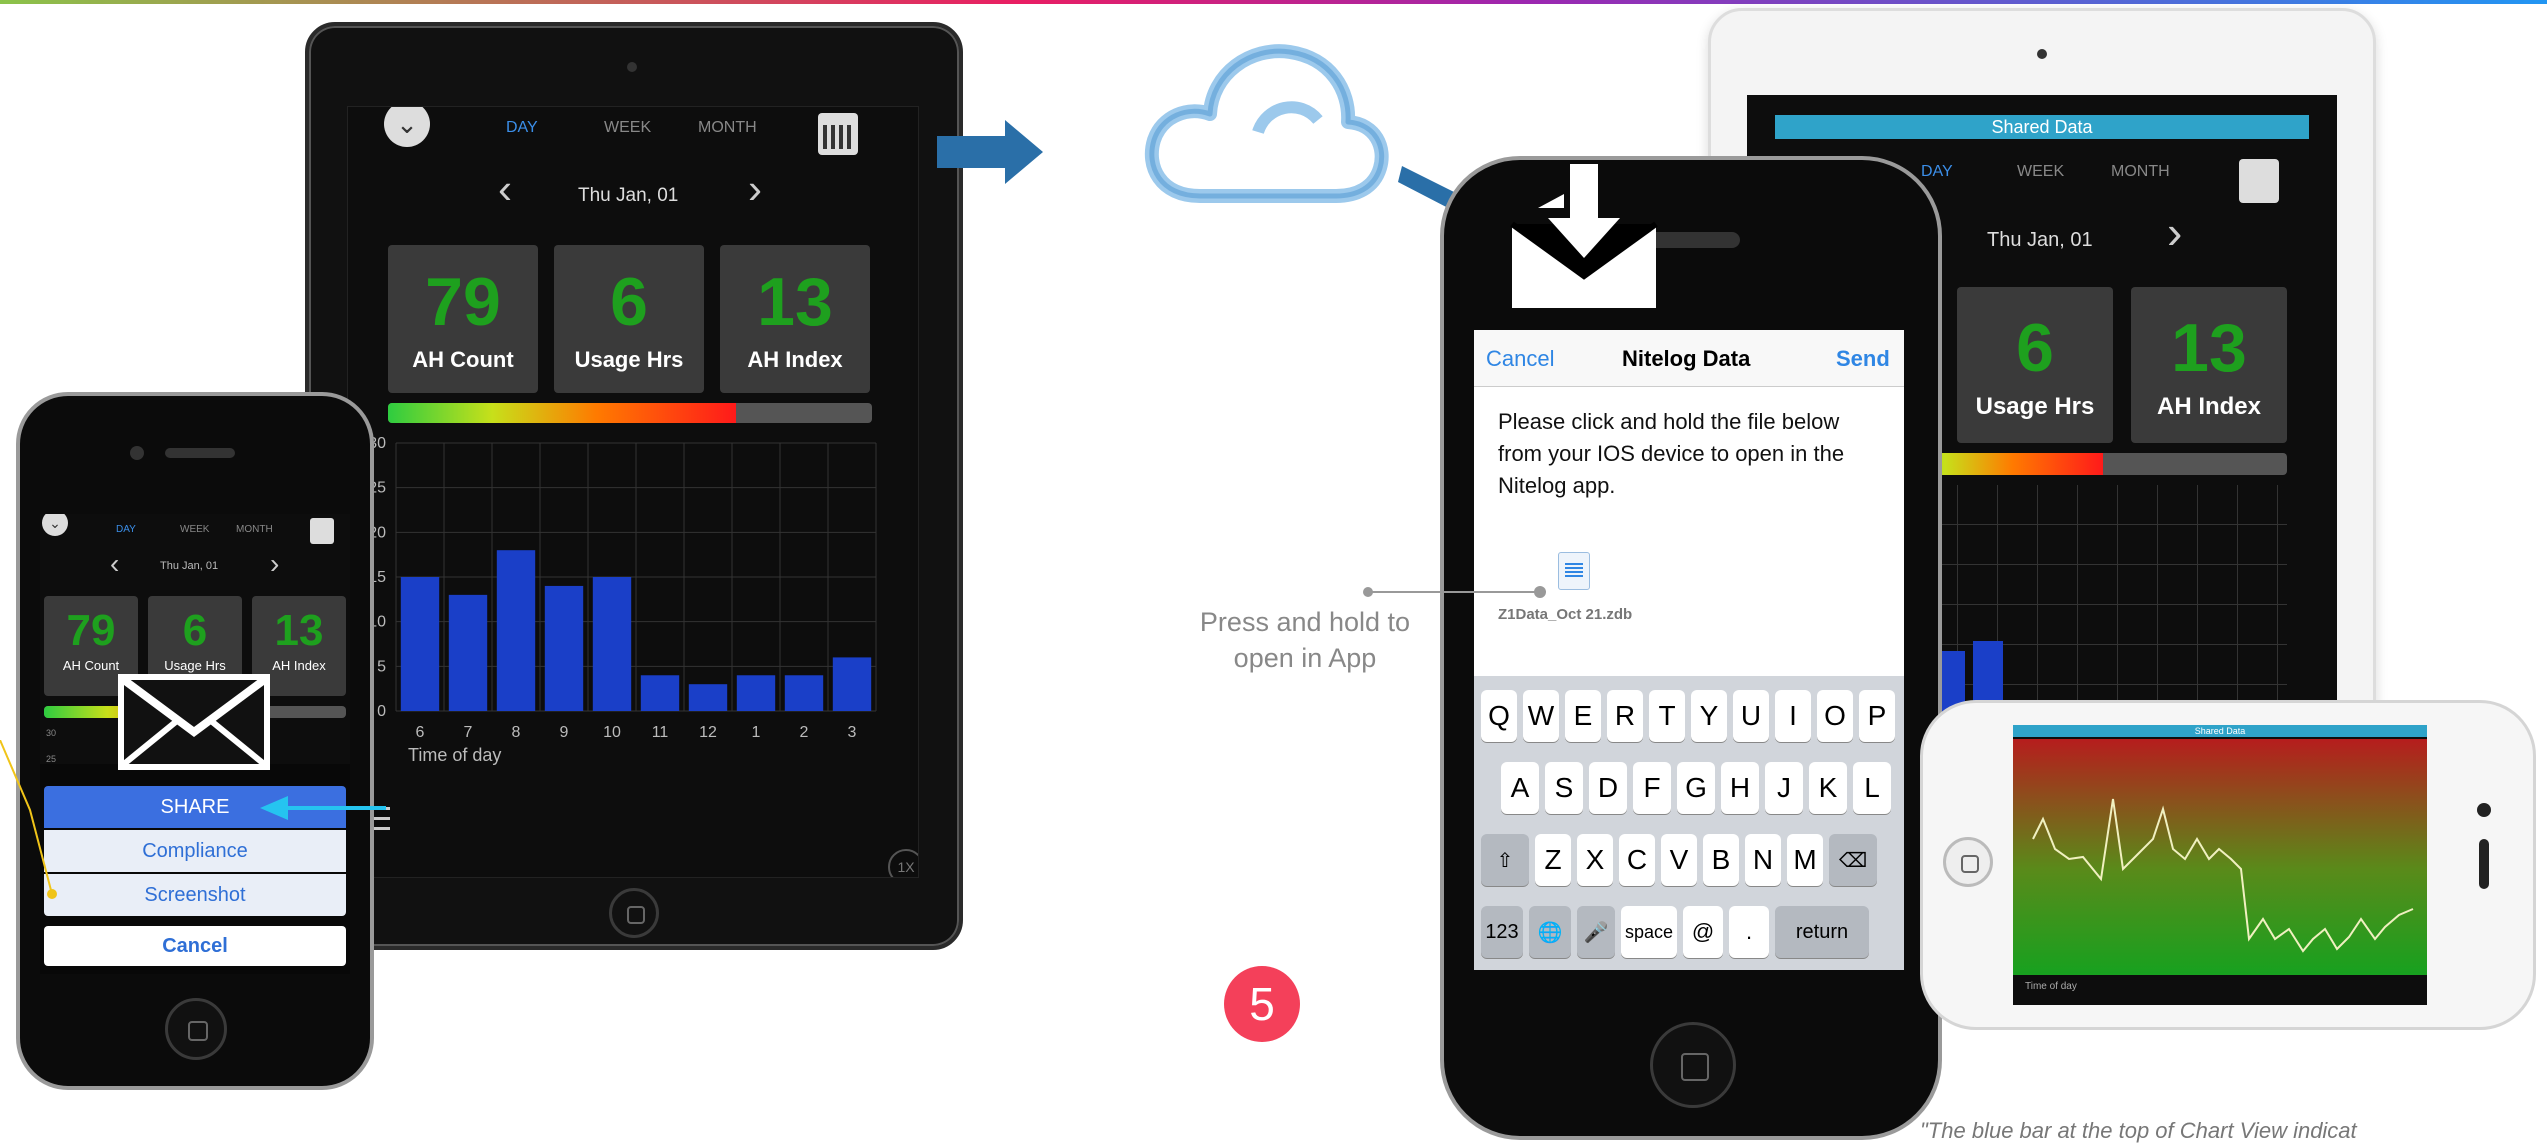 This screenshot has height=1144, width=2547. I want to click on stat-label: AH Index, so click(795, 359).